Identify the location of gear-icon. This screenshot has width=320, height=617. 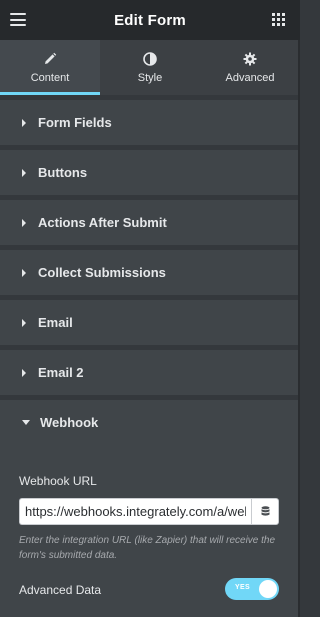
(250, 58).